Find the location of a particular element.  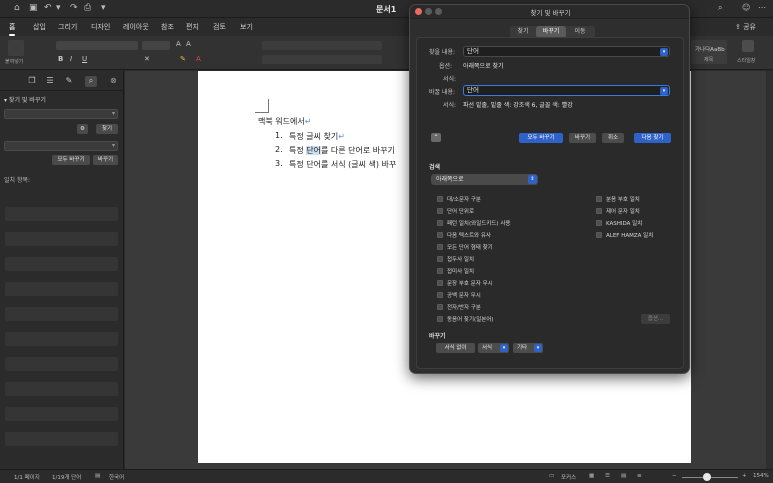

spellcheck-icon: ▤ is located at coordinates (97, 476).